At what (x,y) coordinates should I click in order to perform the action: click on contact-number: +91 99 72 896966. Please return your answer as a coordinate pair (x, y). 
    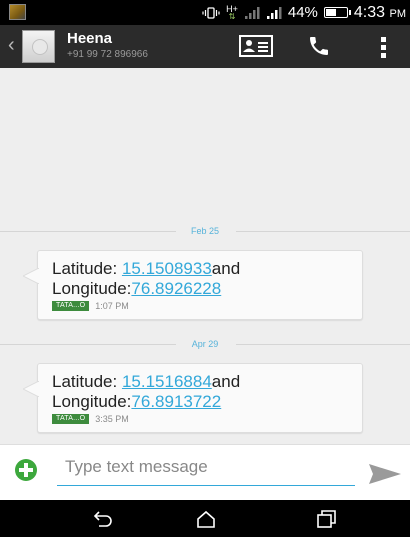
    Looking at the image, I should click on (107, 54).